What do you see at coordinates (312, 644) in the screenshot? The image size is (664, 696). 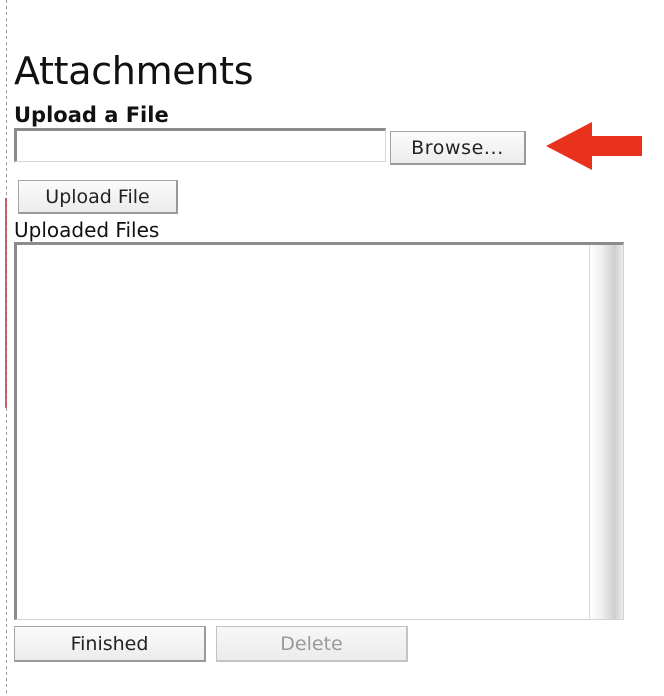 I see `delete-button: Delete` at bounding box center [312, 644].